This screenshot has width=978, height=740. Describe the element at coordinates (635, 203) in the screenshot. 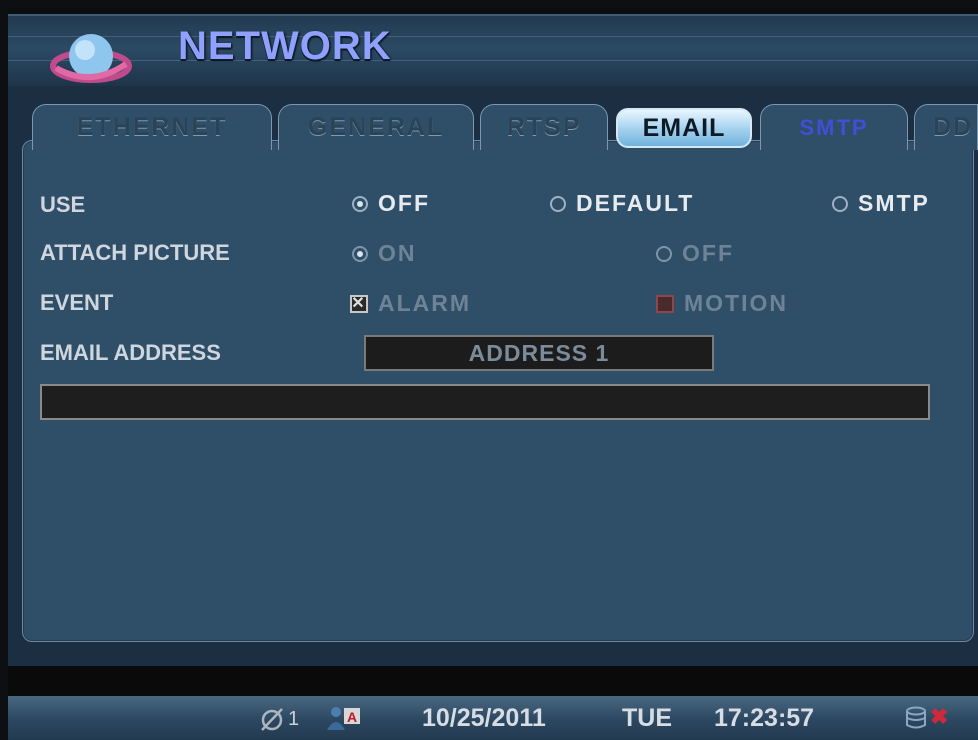

I see `use-default-text: DEFAULT` at that location.